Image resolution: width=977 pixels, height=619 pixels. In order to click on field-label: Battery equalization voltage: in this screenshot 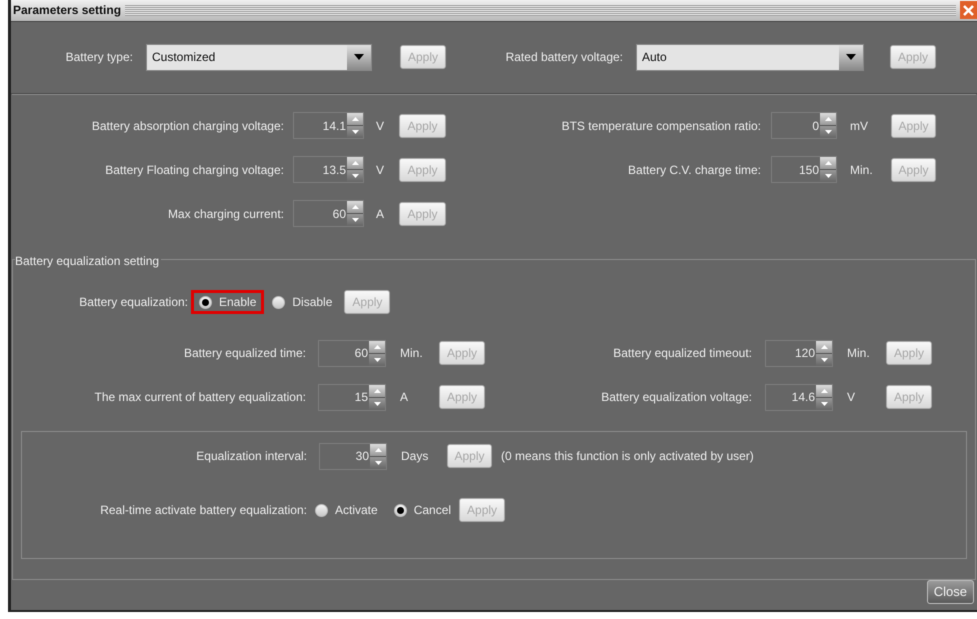, I will do `click(676, 397)`.